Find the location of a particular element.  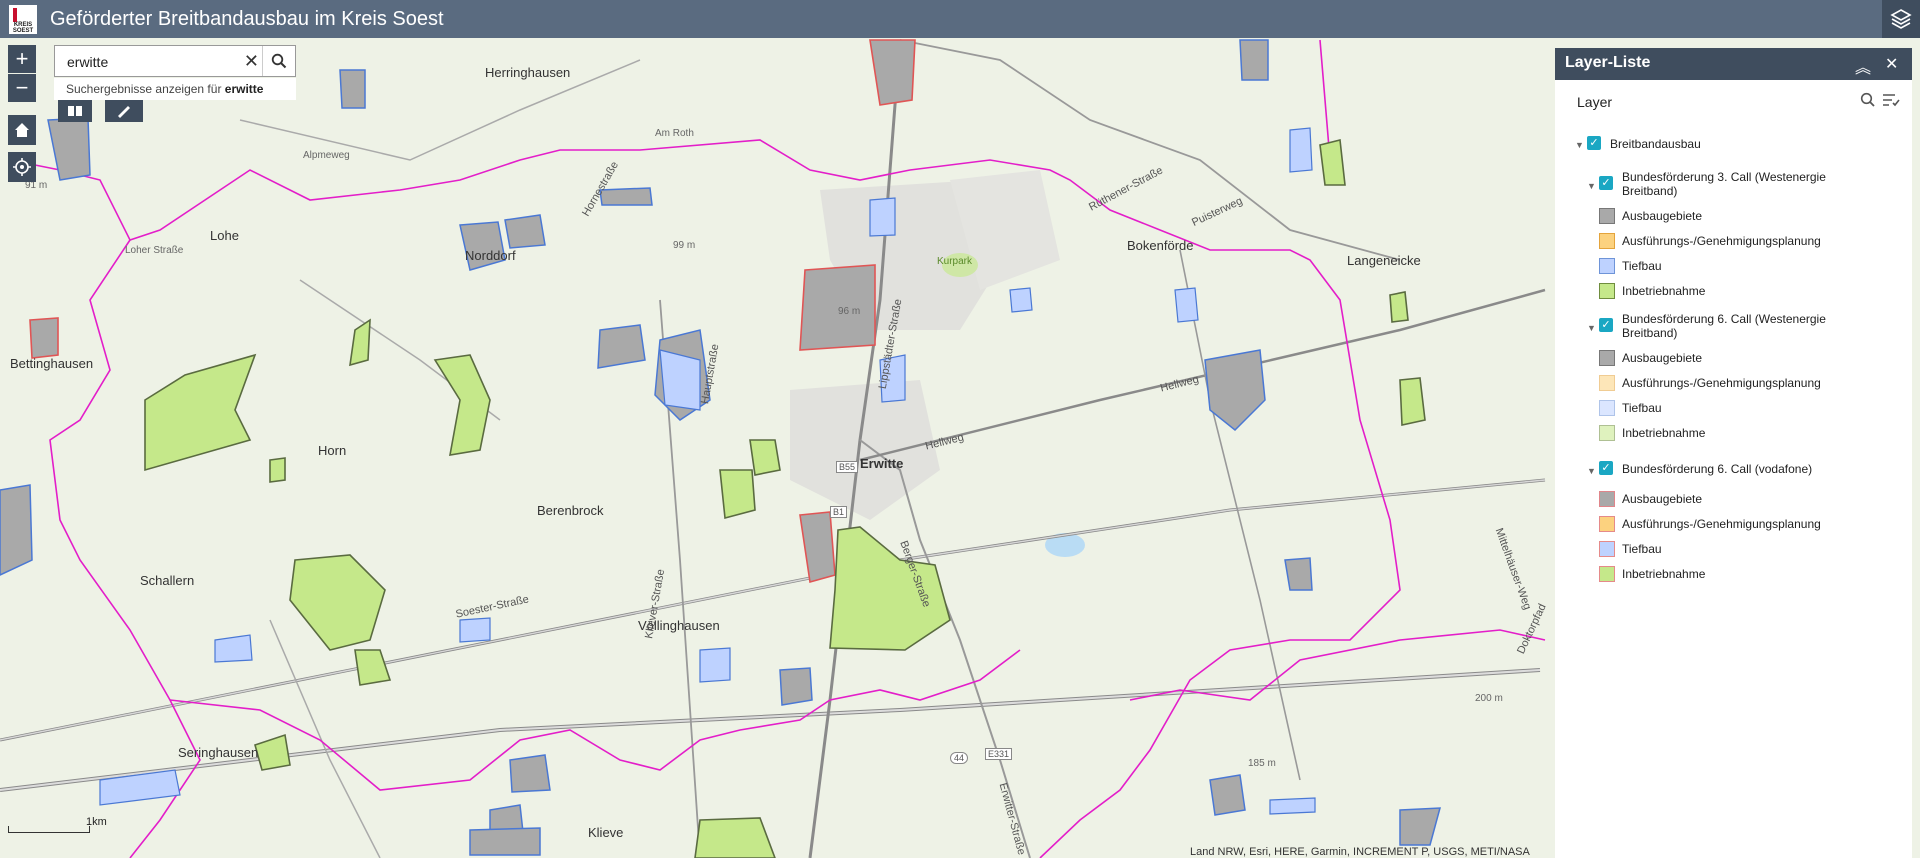

label-herringhausen: Herringhausen is located at coordinates (528, 72).